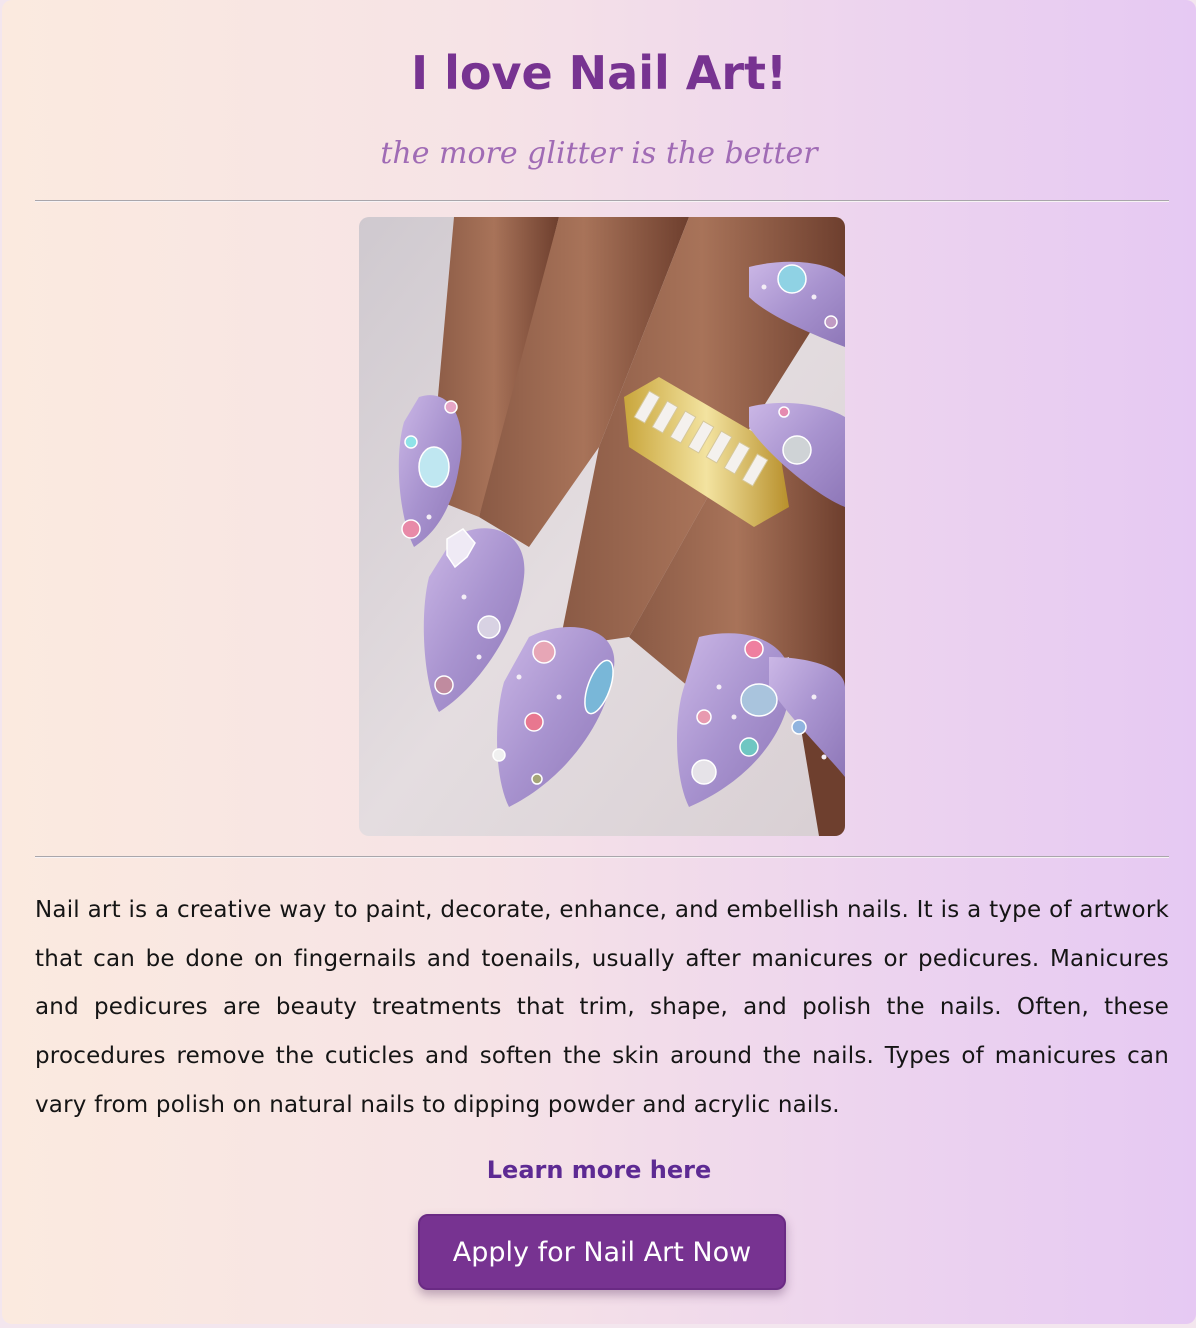 Image resolution: width=1196 pixels, height=1328 pixels. I want to click on page-title: I love Nail Art!, so click(599, 73).